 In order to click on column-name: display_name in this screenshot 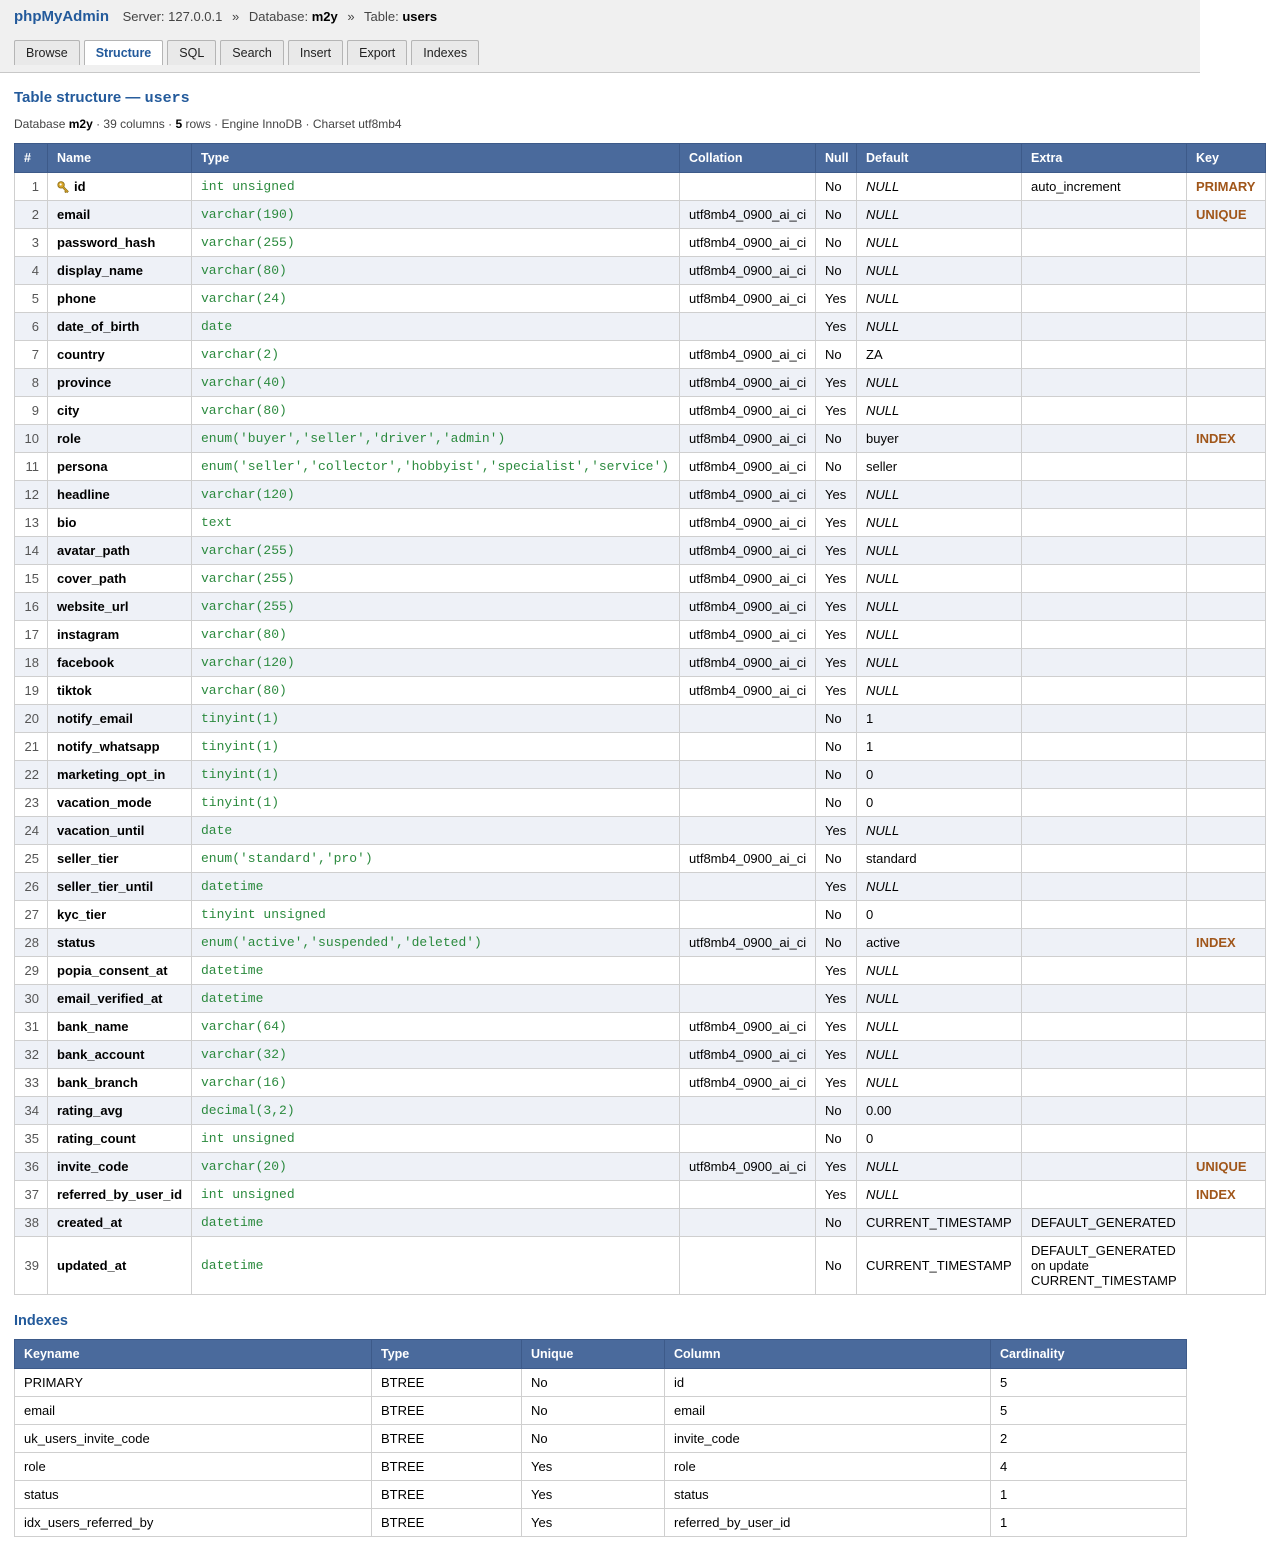, I will do `click(119, 270)`.